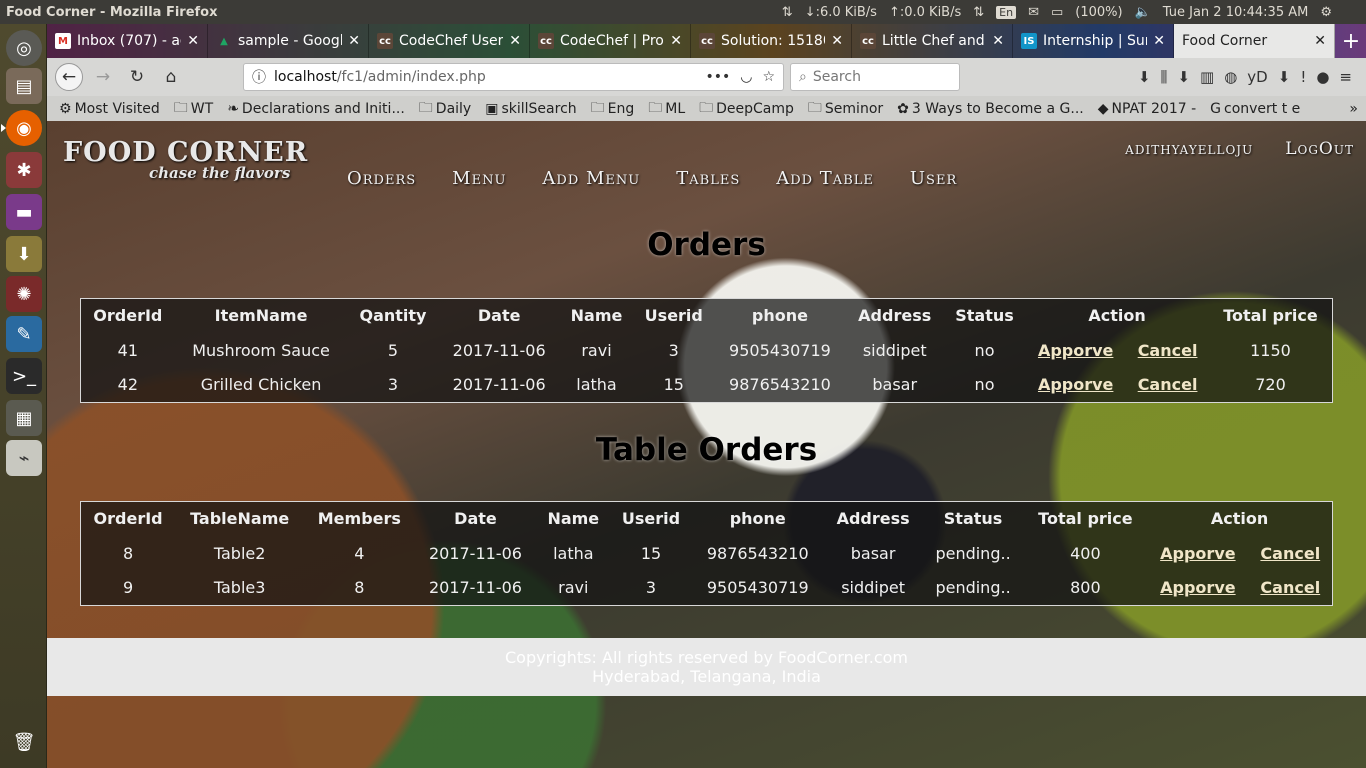  Describe the element at coordinates (757, 553) in the screenshot. I see `phone: 9876543210` at that location.